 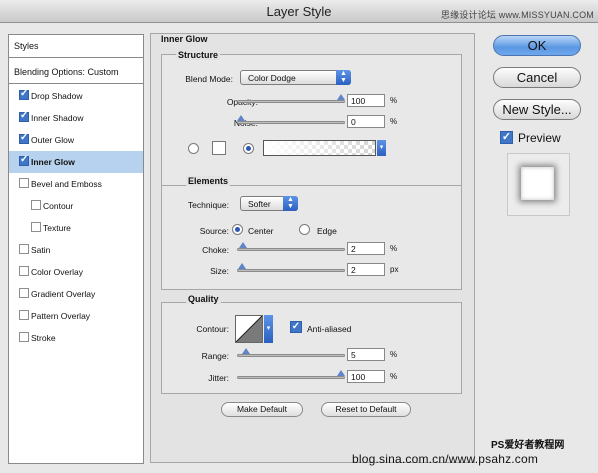 What do you see at coordinates (76, 206) in the screenshot?
I see `style-item: Contour` at bounding box center [76, 206].